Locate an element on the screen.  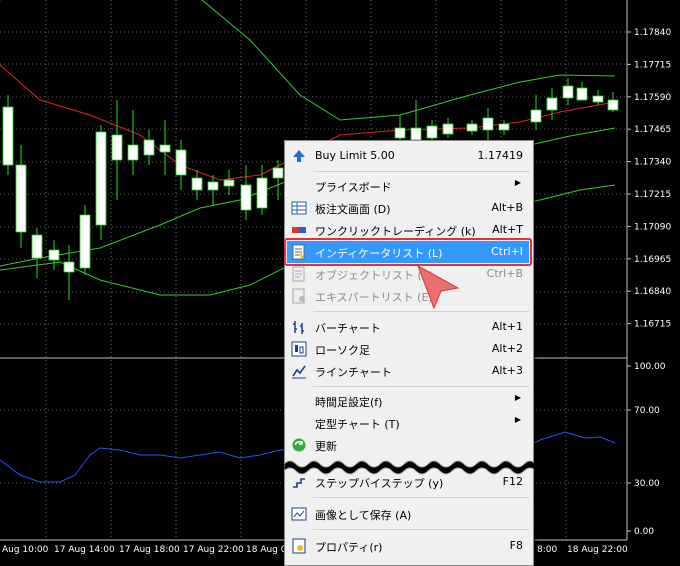
menu-item-label: インディケータリスト (L) is located at coordinates (379, 253).